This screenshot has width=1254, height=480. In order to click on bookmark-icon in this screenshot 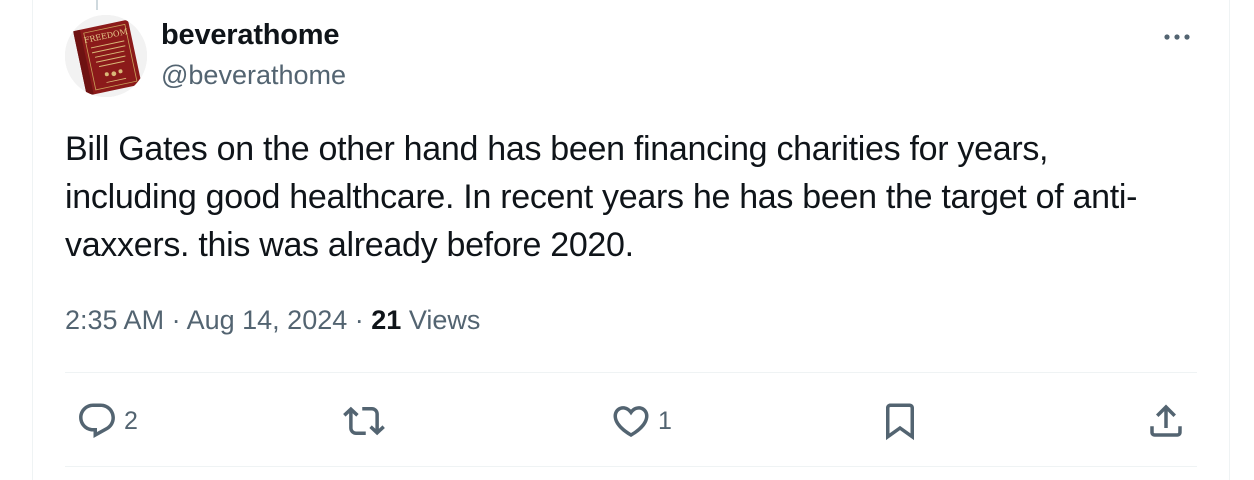, I will do `click(900, 422)`.